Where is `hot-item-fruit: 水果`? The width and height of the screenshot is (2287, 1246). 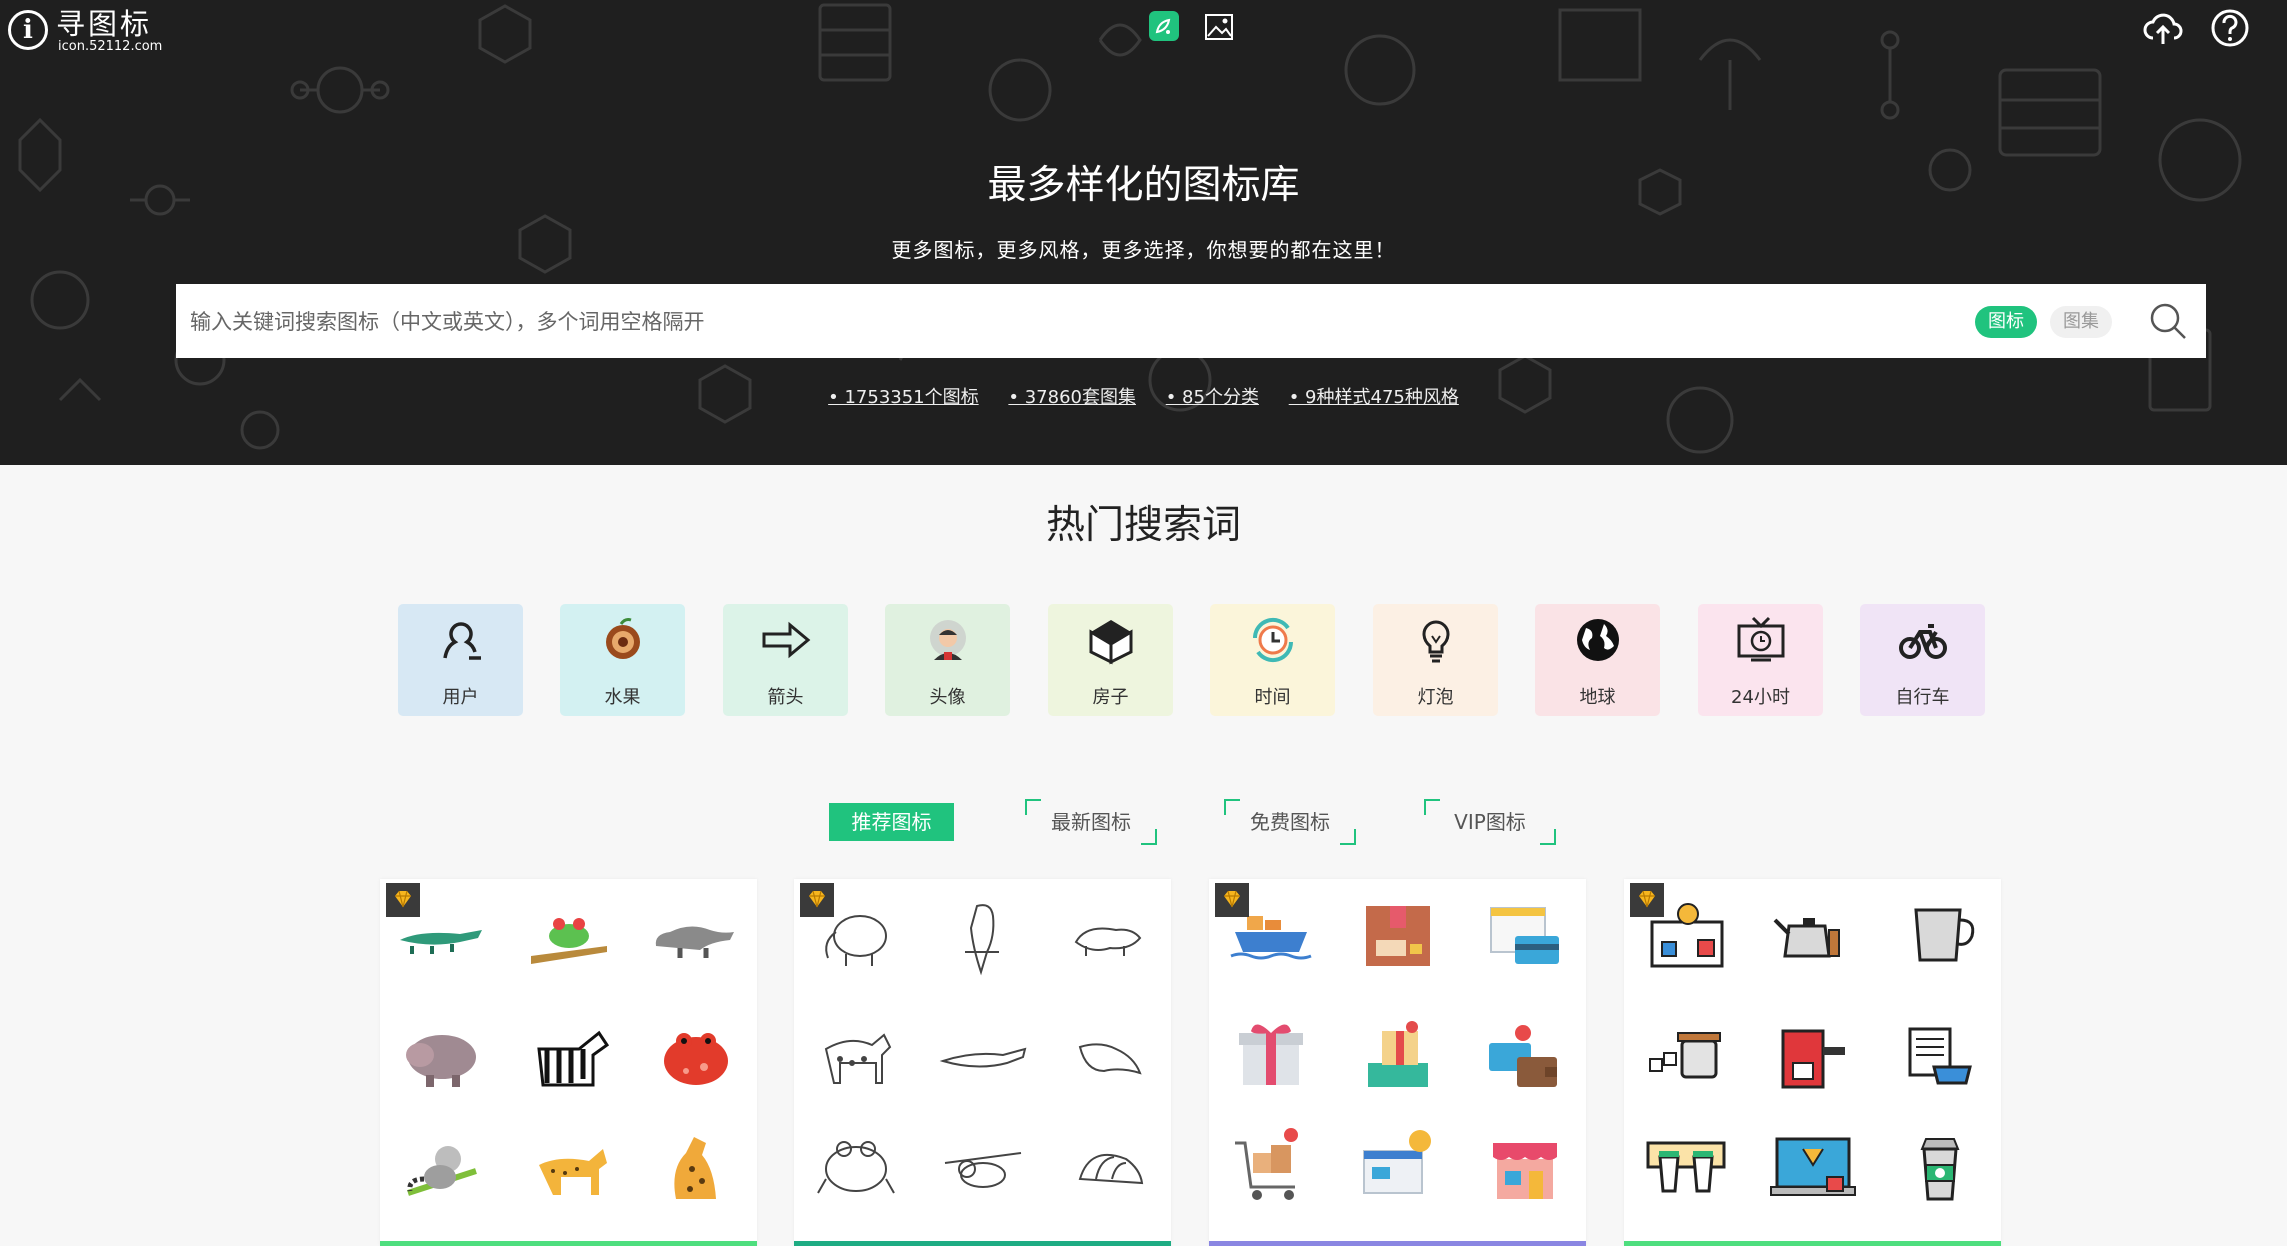 hot-item-fruit: 水果 is located at coordinates (622, 660).